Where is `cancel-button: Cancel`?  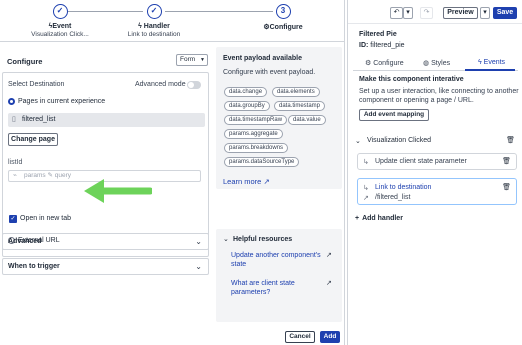
cancel-button: Cancel is located at coordinates (300, 337).